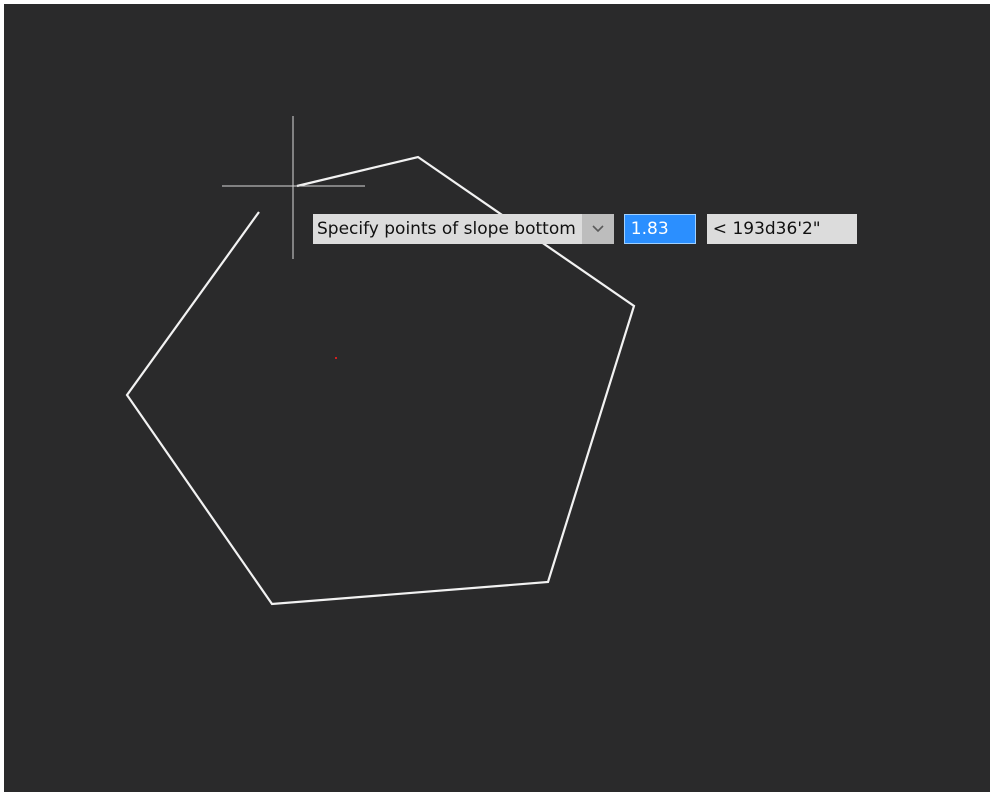 The width and height of the screenshot is (992, 796). What do you see at coordinates (659, 229) in the screenshot?
I see `length-input-field: 1.83` at bounding box center [659, 229].